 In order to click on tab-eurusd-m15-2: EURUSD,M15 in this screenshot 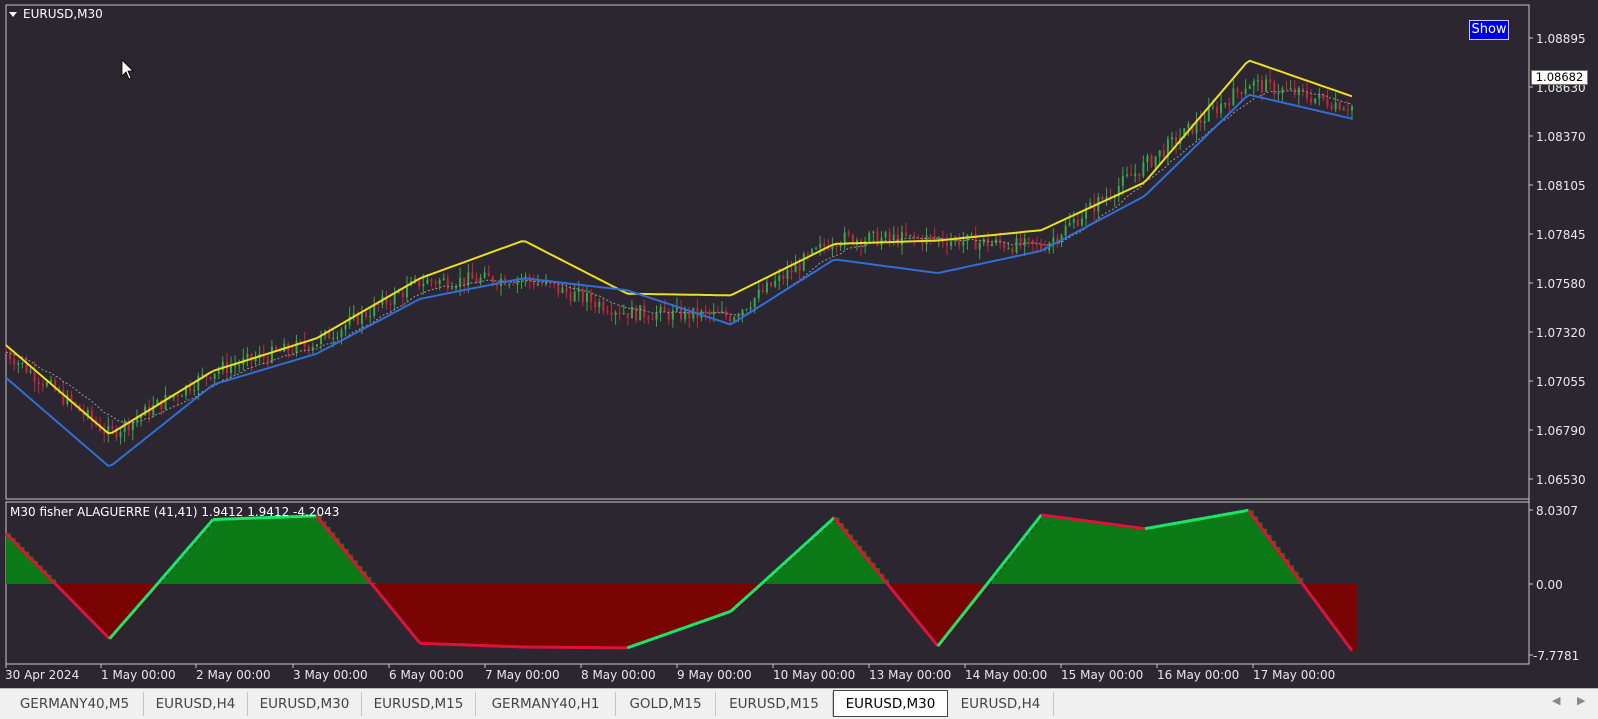, I will do `click(774, 704)`.